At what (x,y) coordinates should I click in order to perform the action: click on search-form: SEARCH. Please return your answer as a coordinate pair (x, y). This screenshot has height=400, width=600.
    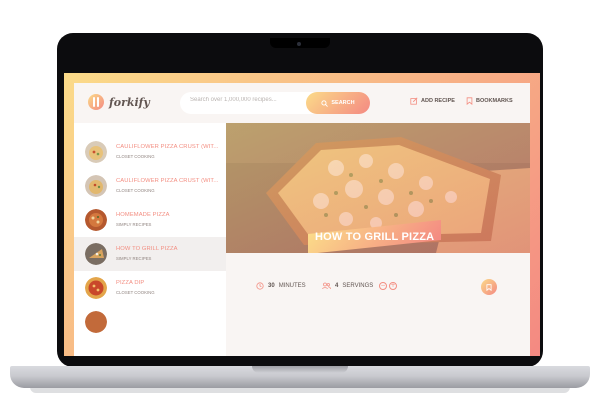
    Looking at the image, I should click on (275, 103).